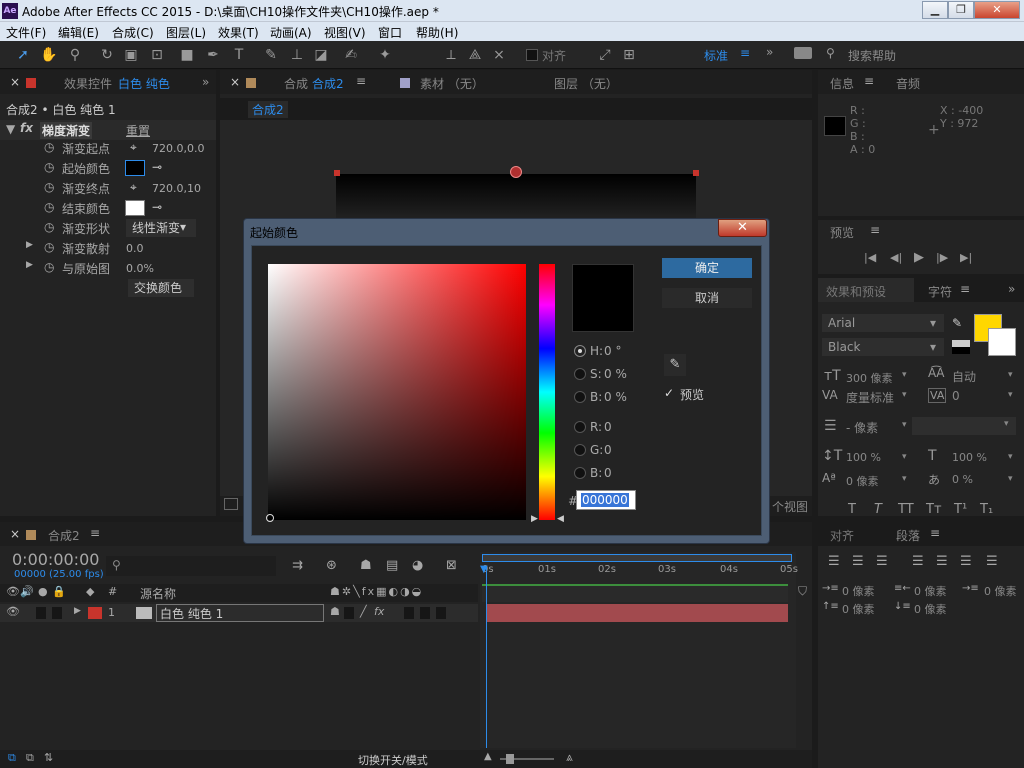  I want to click on expand-transfer-icon: ⧉, so click(30, 758).